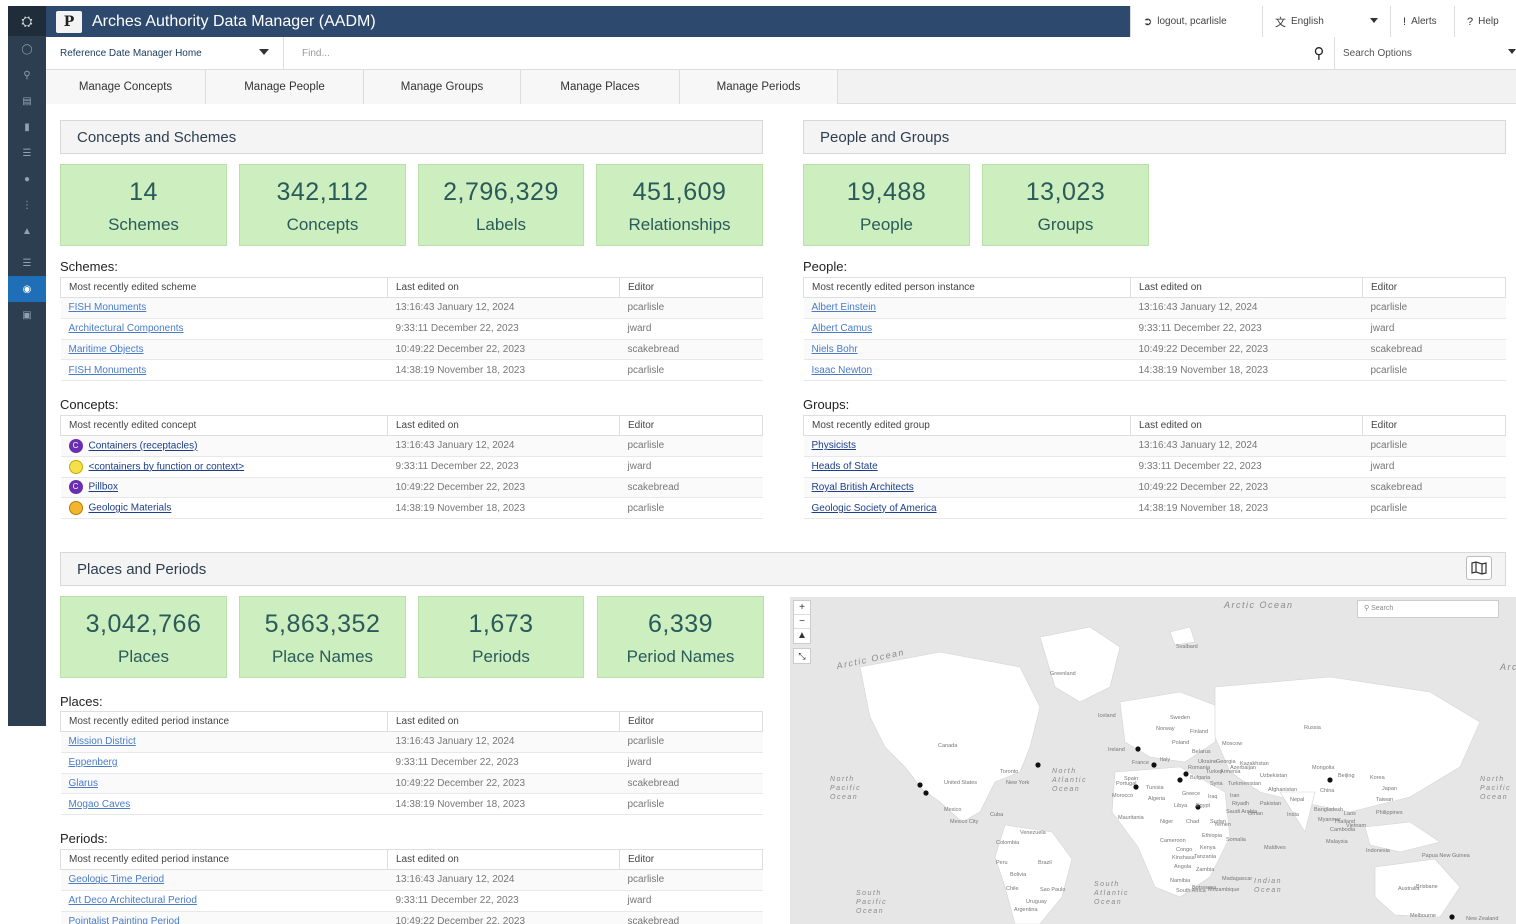 This screenshot has width=1516, height=924. Describe the element at coordinates (322, 205) in the screenshot. I see `concepts-tile: 342,112 Concepts` at that location.